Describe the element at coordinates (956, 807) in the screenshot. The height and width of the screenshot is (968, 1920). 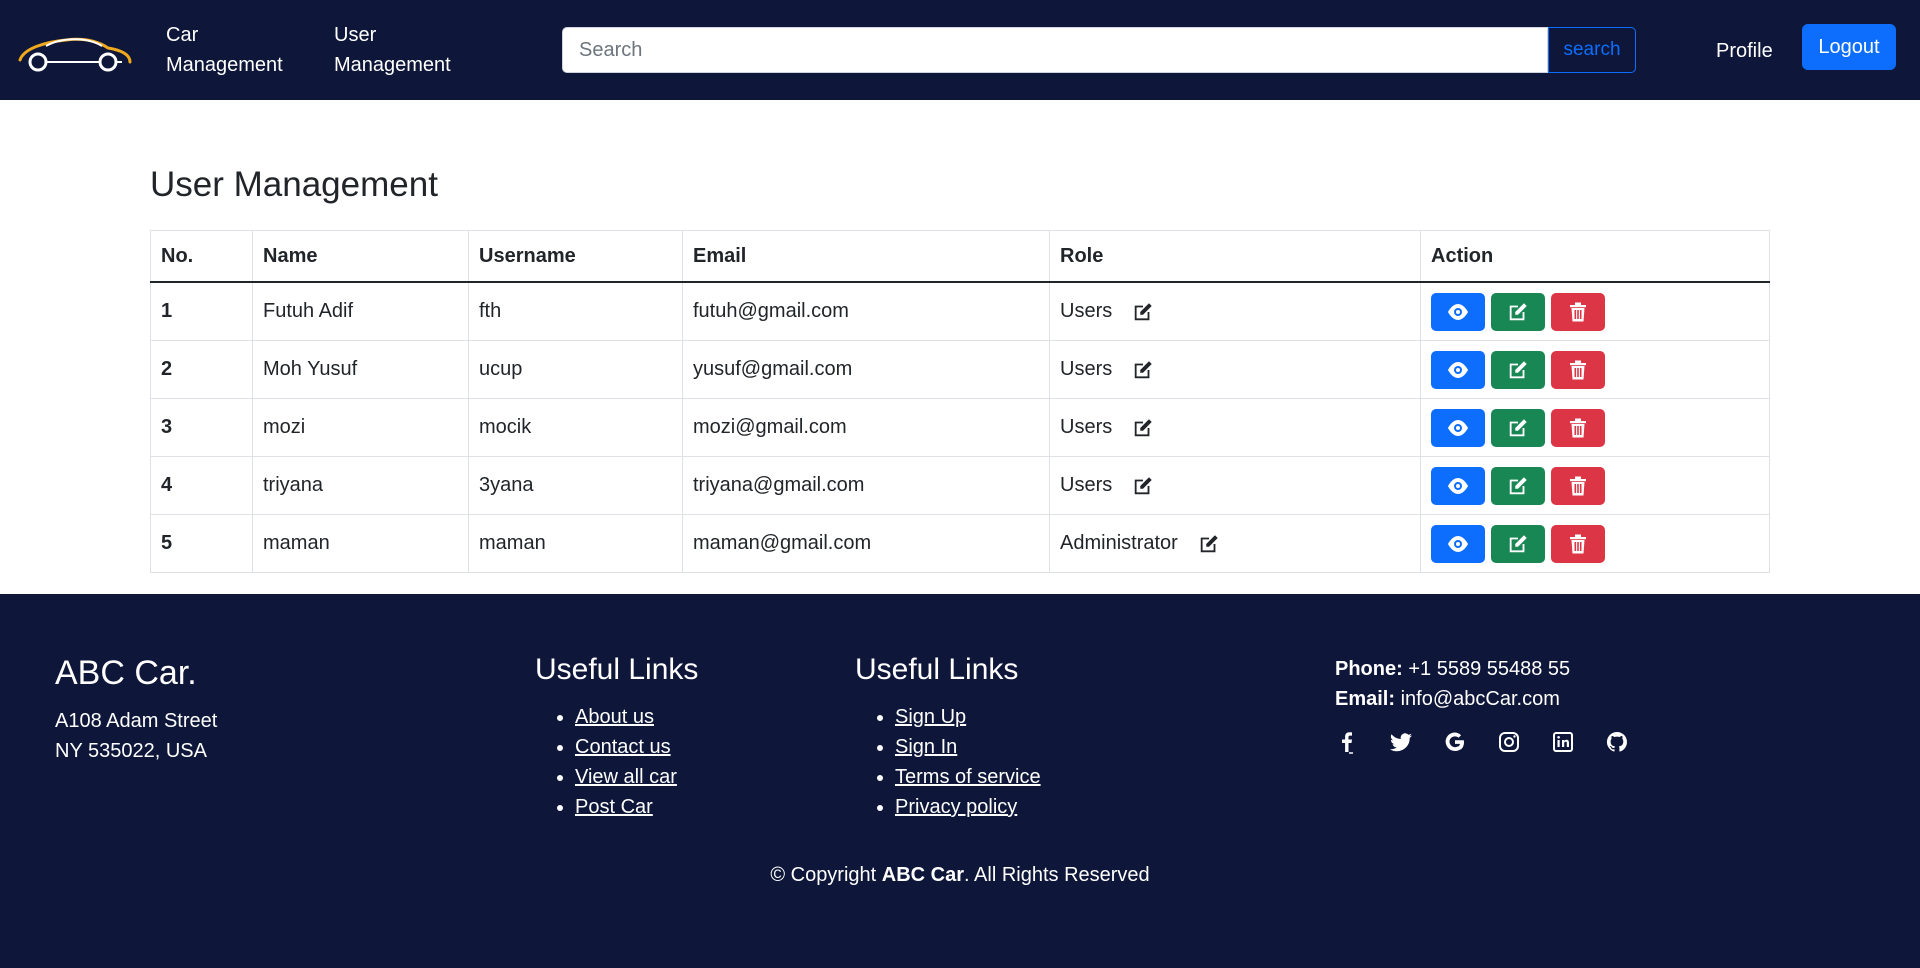
I see `footer-link-privacy: Privacy policy` at that location.